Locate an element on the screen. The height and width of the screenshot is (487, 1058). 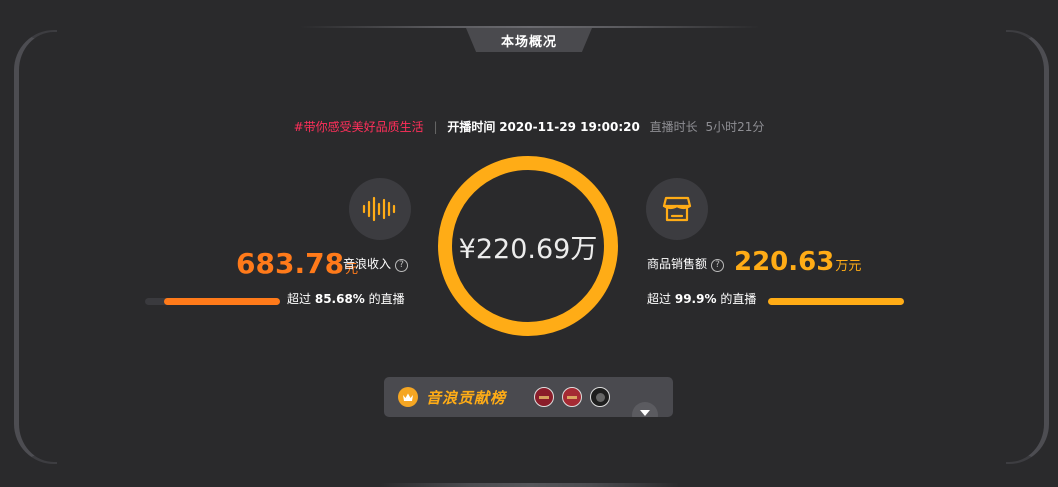
total-amount-ring: ¥220.69万 is located at coordinates (528, 246).